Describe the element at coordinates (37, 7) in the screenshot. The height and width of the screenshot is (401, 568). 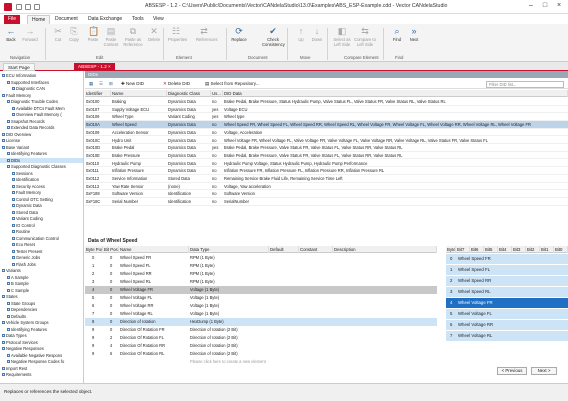
I see `redo-icon` at that location.